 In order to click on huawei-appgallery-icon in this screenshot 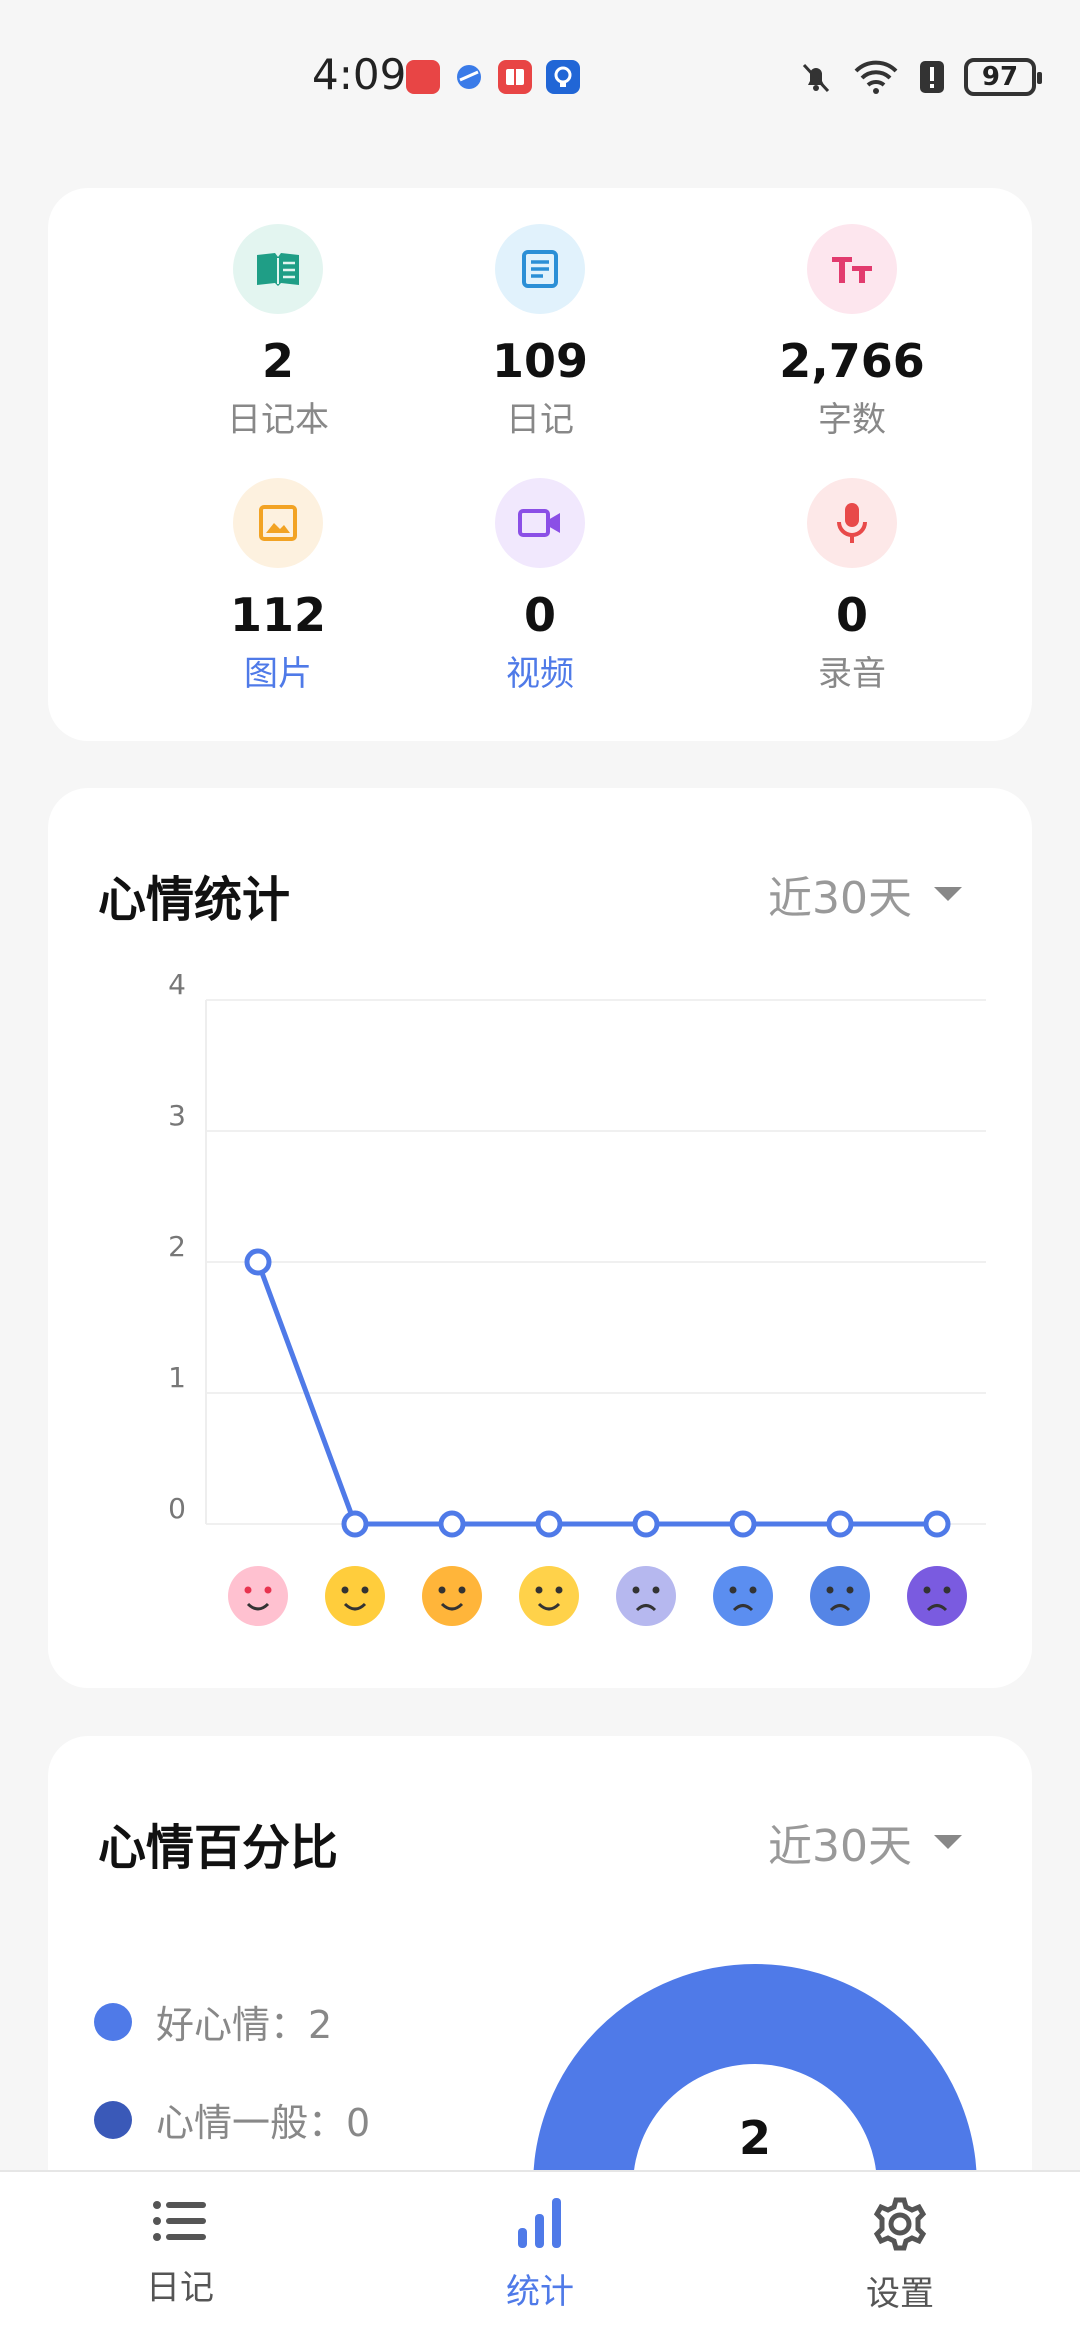, I will do `click(423, 77)`.